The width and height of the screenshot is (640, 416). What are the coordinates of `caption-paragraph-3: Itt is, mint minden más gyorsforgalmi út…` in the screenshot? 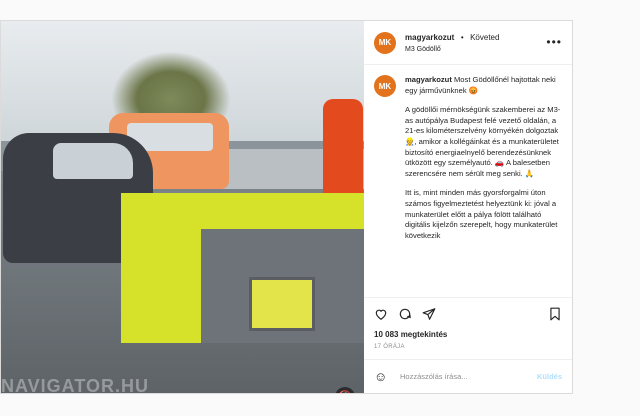 It's located at (481, 214).